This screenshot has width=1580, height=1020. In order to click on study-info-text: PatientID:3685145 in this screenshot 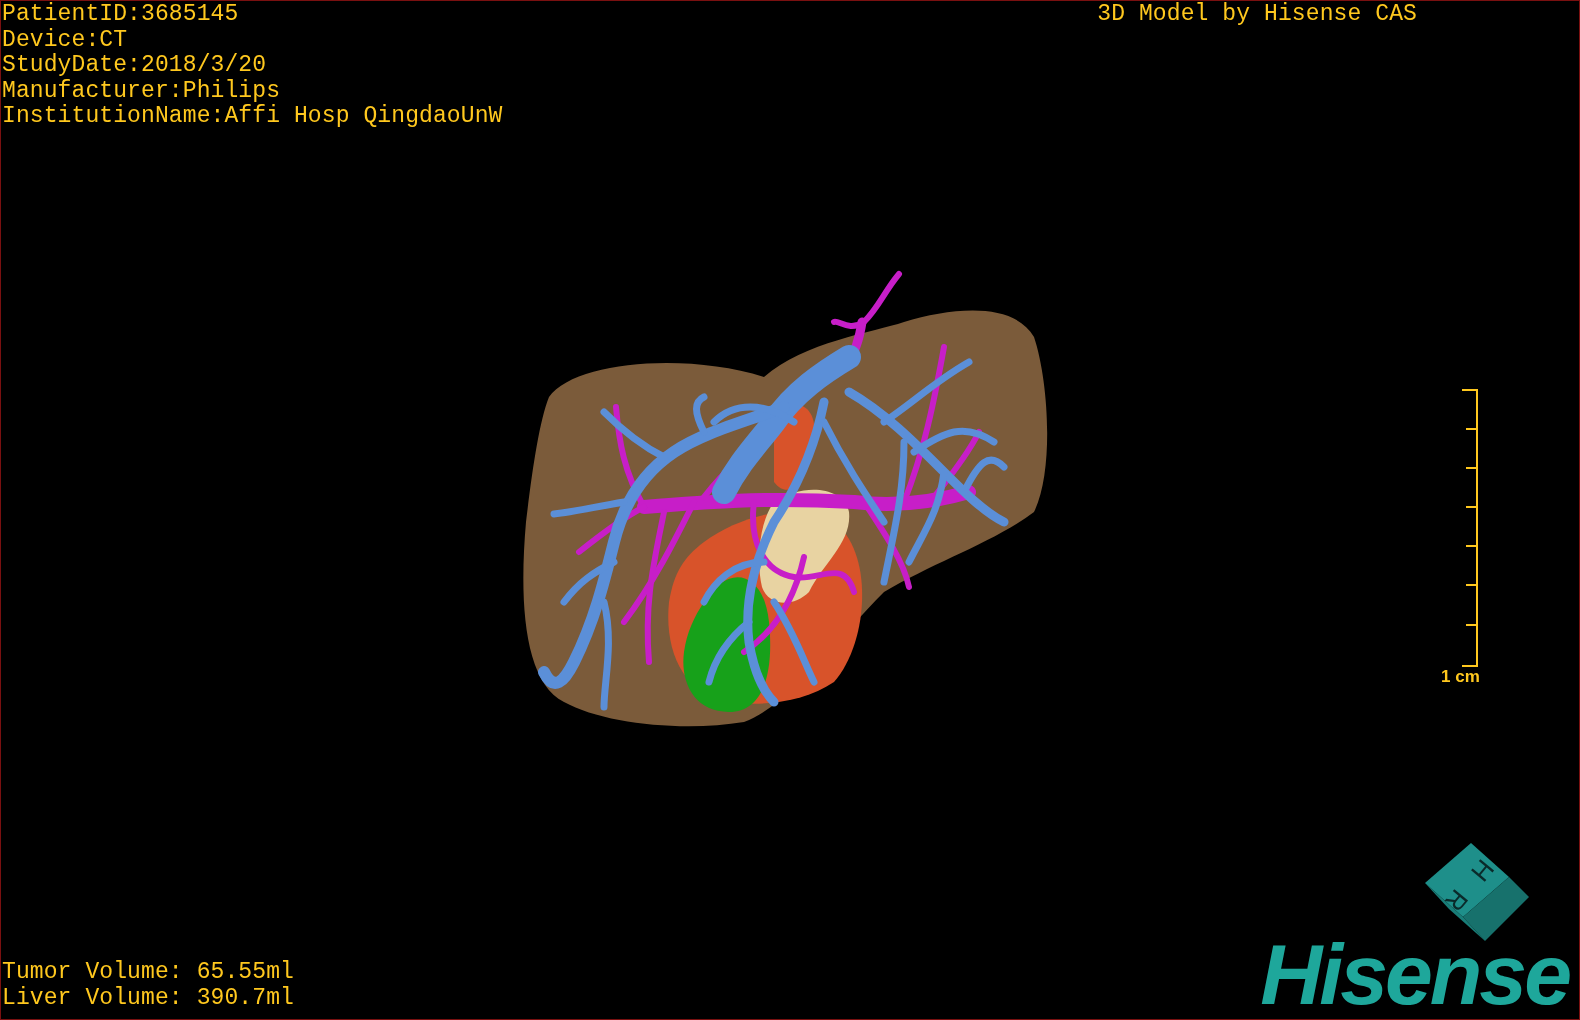, I will do `click(121, 15)`.